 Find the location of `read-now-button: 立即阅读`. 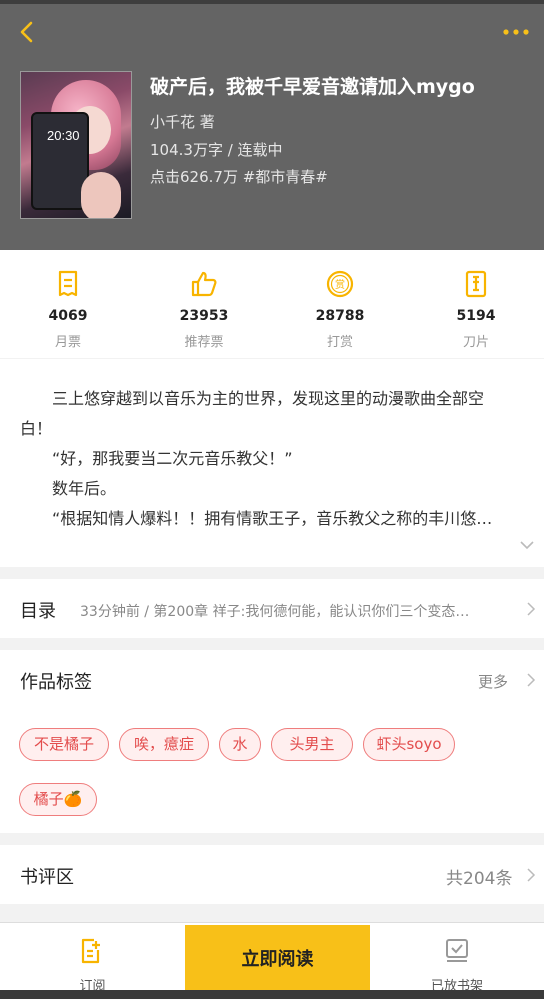

read-now-button: 立即阅读 is located at coordinates (277, 962).